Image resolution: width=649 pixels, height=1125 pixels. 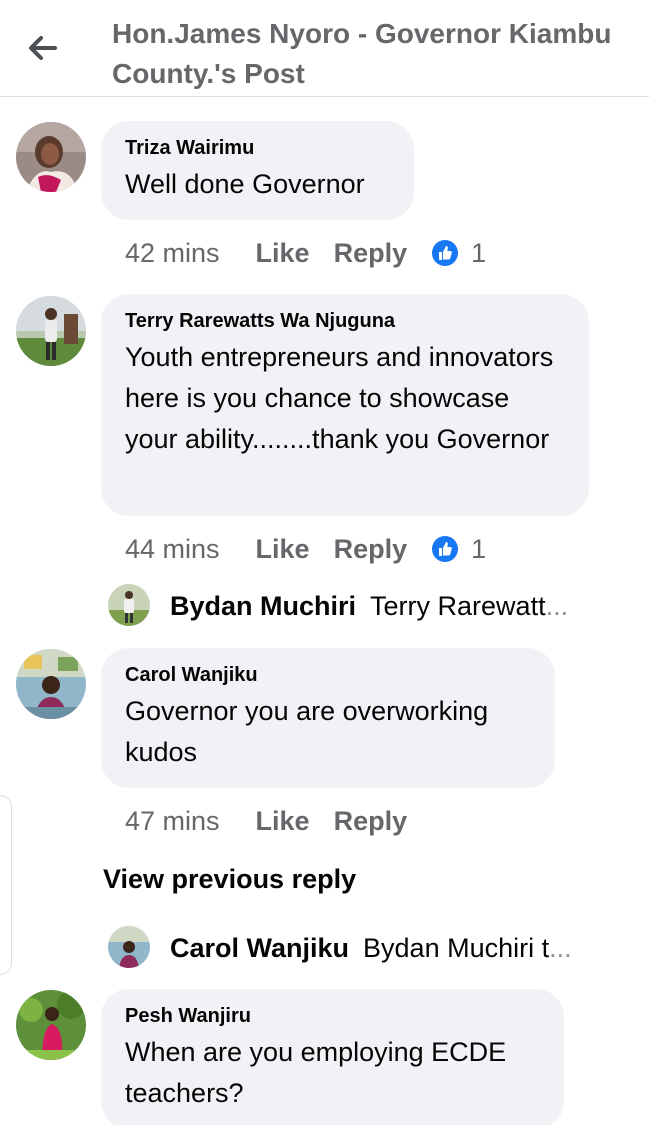 I want to click on comment-author: Triza Wairimu, so click(x=257, y=148).